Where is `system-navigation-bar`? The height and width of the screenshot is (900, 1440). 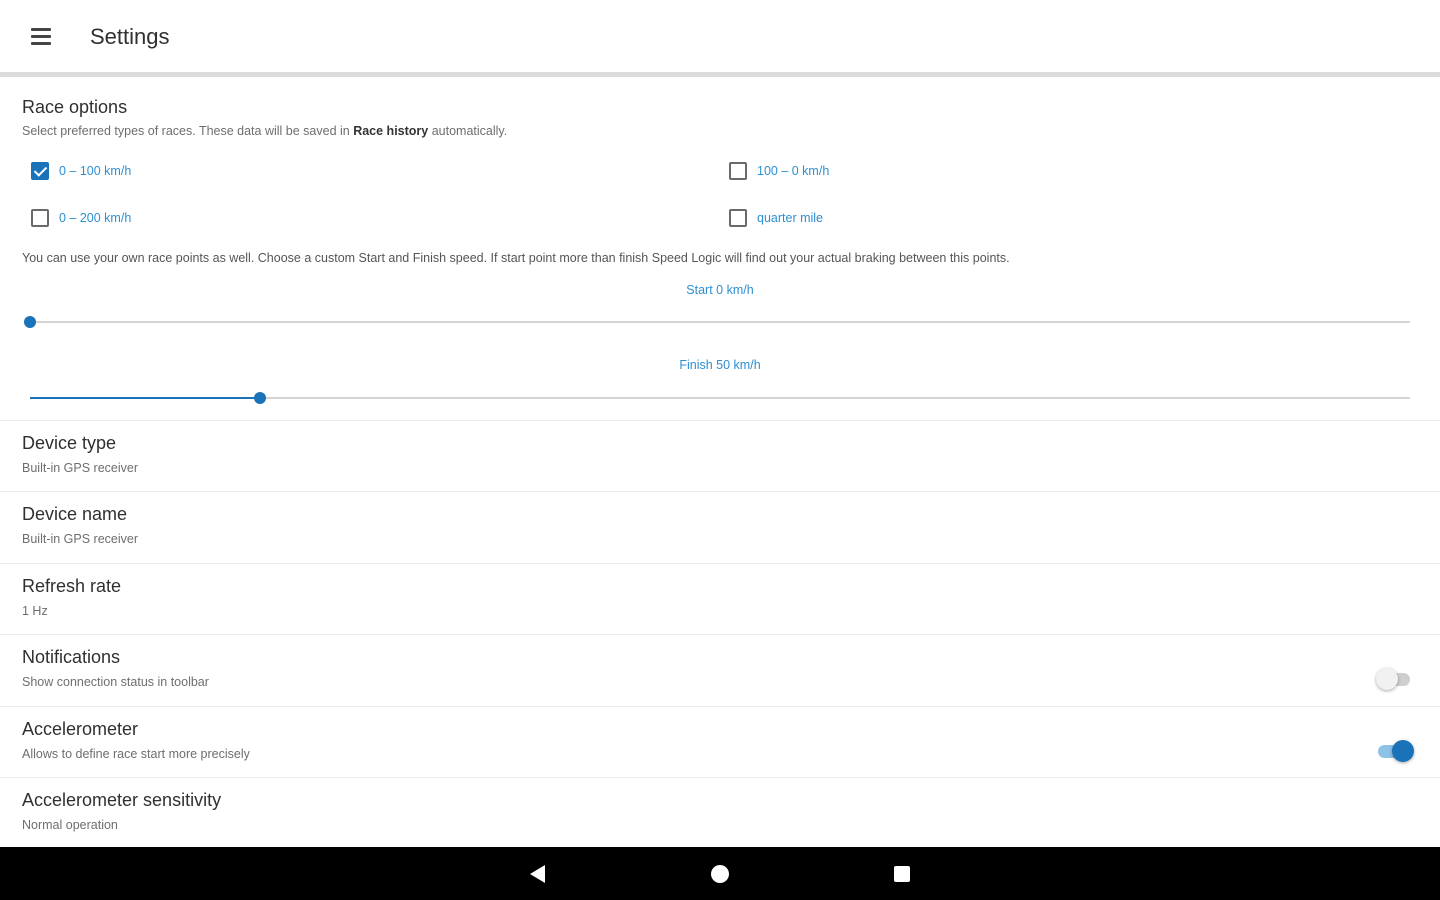
system-navigation-bar is located at coordinates (720, 873).